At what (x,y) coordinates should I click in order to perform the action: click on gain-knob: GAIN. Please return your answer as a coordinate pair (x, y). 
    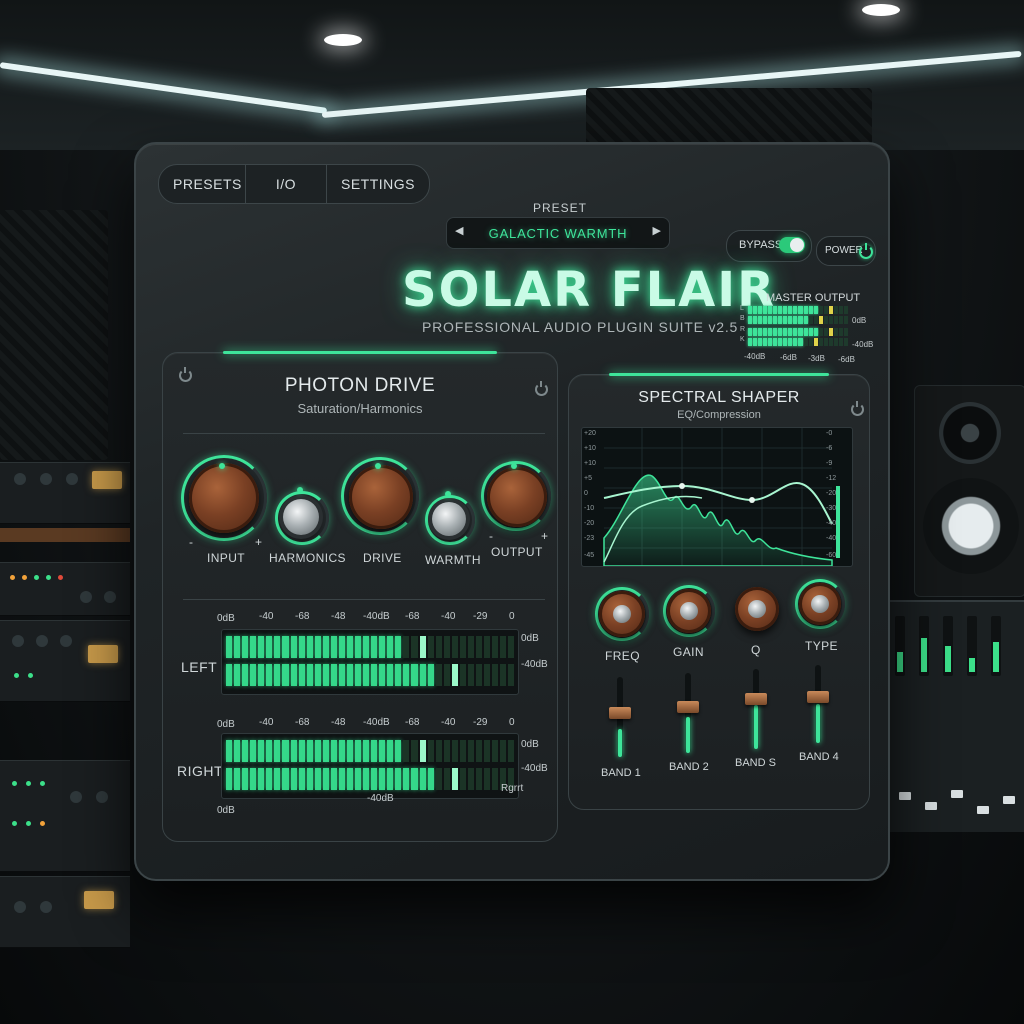
    Looking at the image, I should click on (693, 625).